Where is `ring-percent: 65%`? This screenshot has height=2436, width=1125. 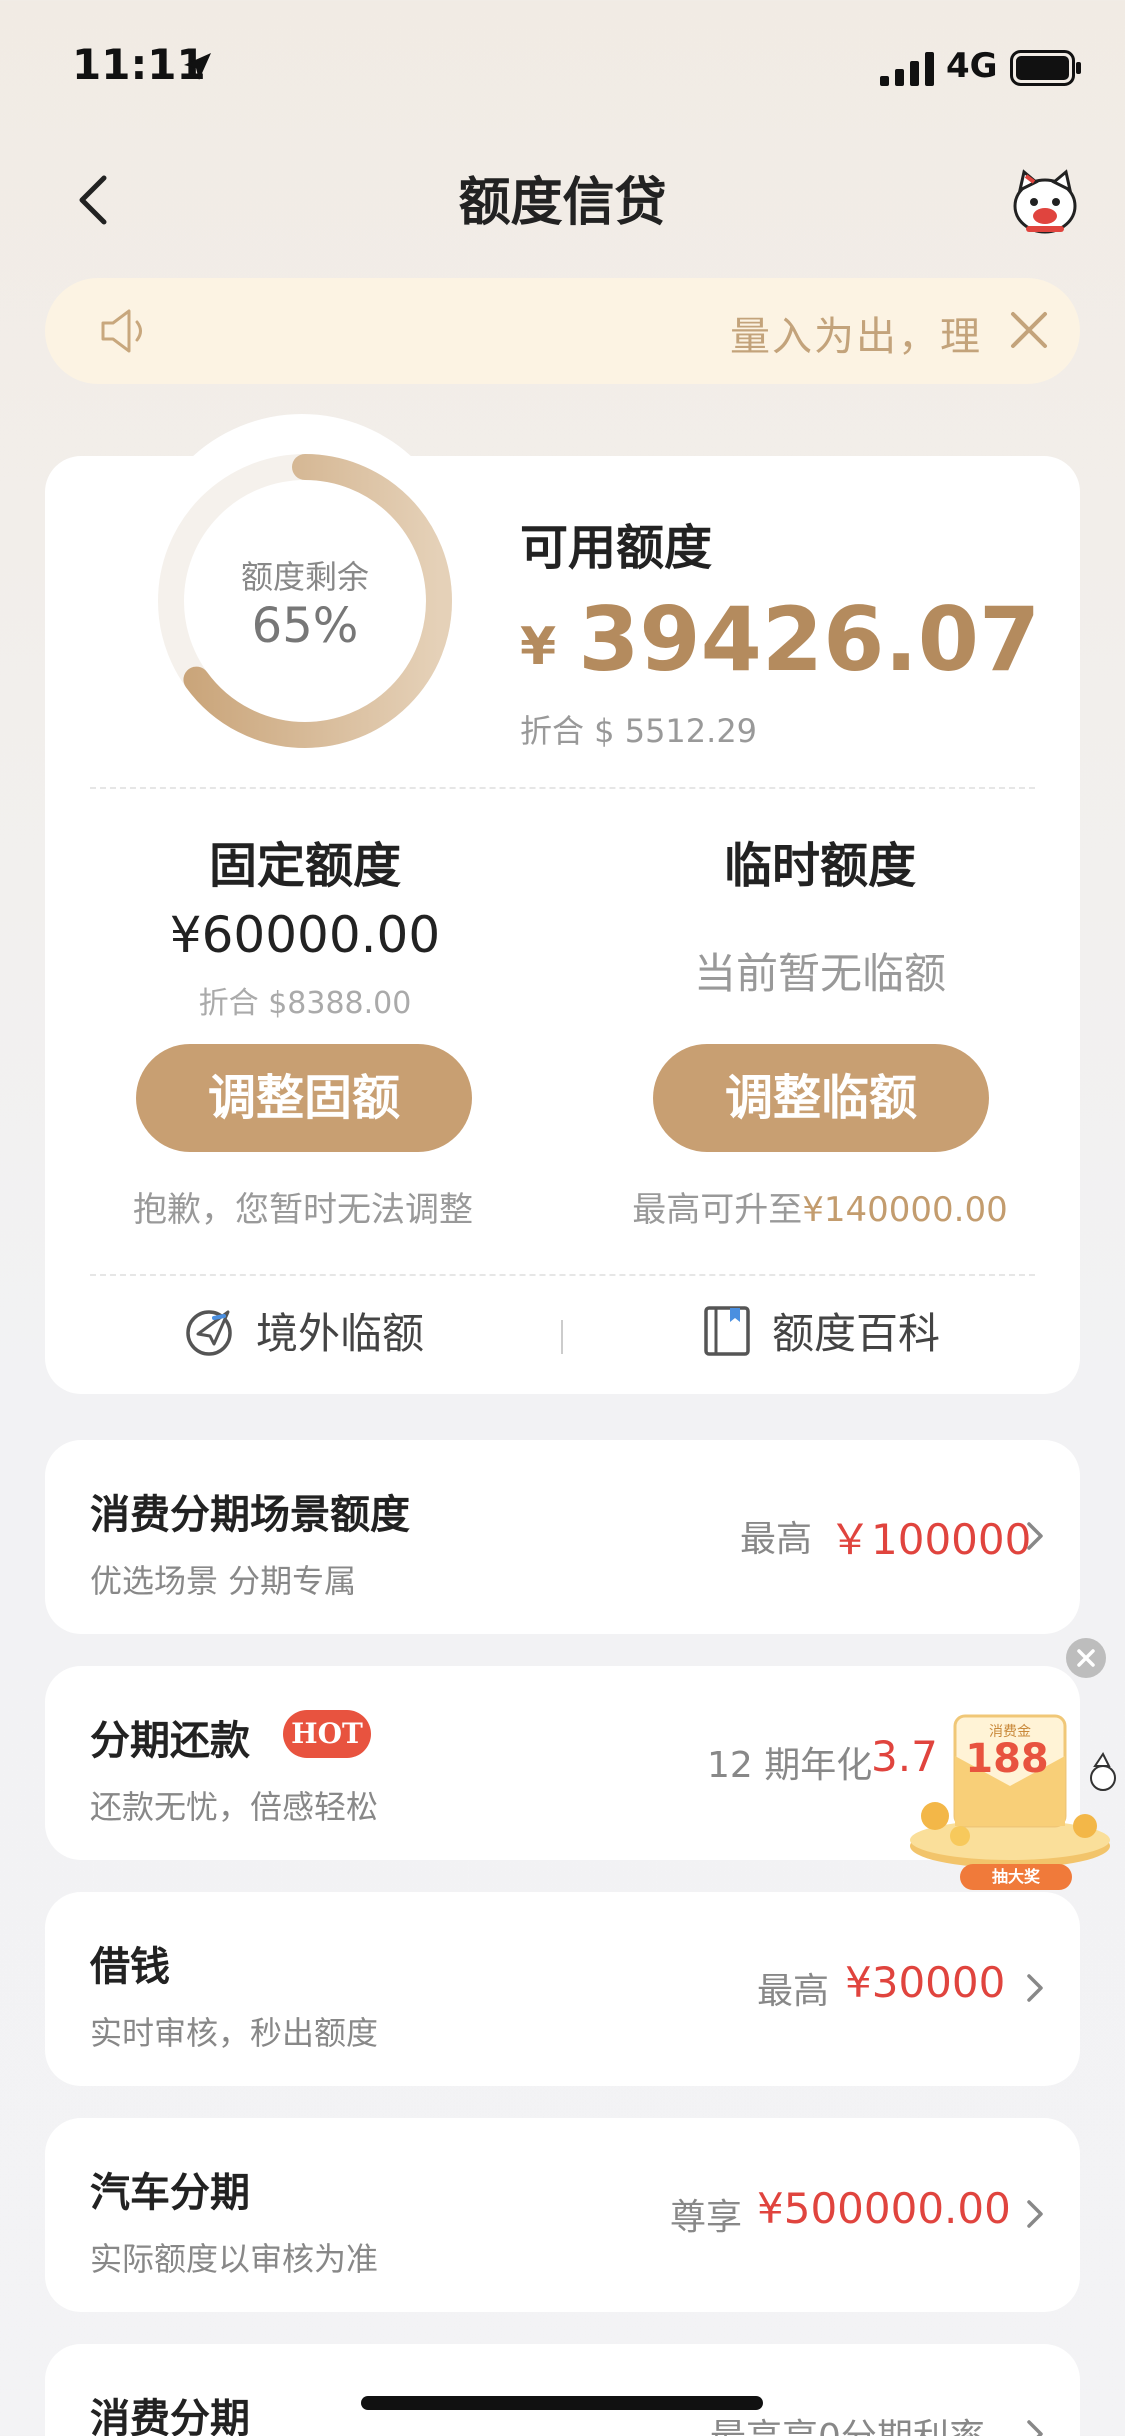 ring-percent: 65% is located at coordinates (305, 626).